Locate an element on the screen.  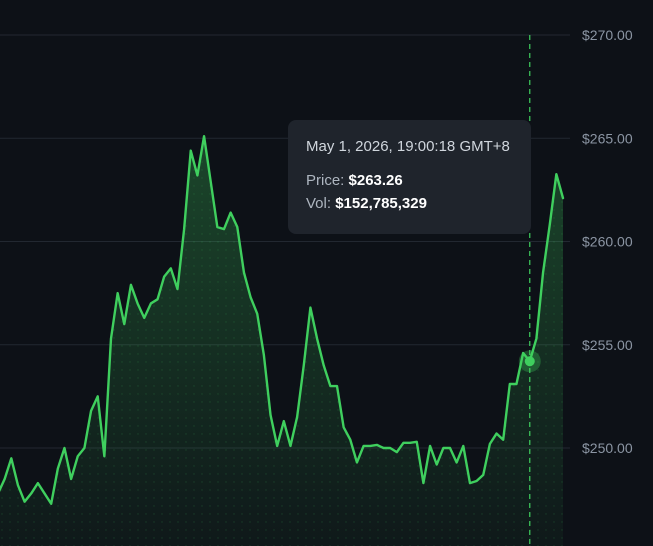
y-tick-label: $265.00 is located at coordinates (607, 138).